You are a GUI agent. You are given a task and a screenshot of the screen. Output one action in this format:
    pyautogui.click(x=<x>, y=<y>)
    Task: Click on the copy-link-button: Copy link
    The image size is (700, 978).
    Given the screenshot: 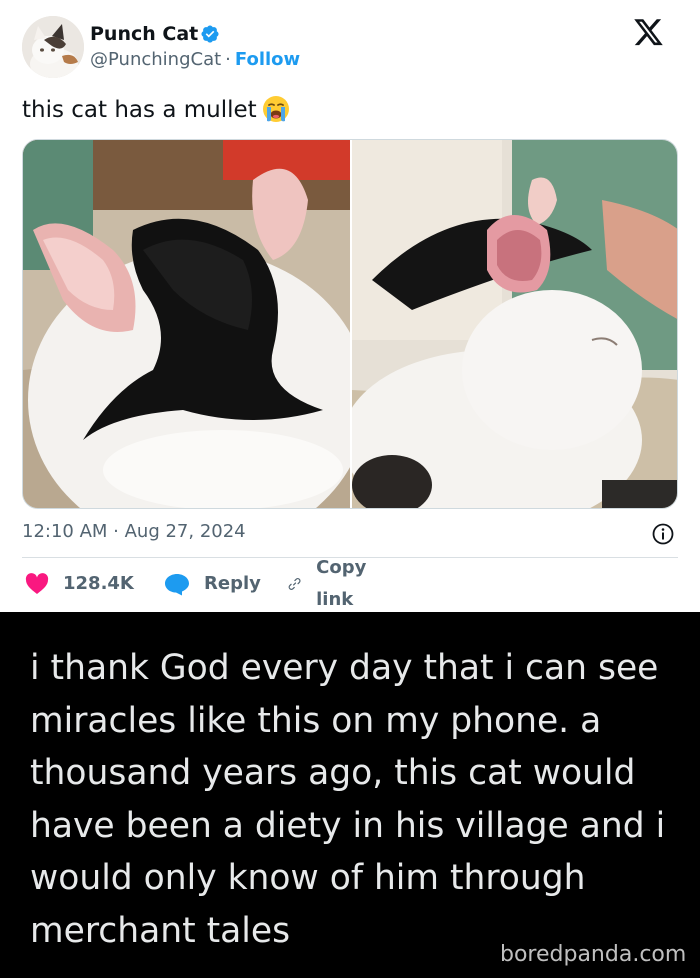 What is the action you would take?
    pyautogui.click(x=331, y=583)
    